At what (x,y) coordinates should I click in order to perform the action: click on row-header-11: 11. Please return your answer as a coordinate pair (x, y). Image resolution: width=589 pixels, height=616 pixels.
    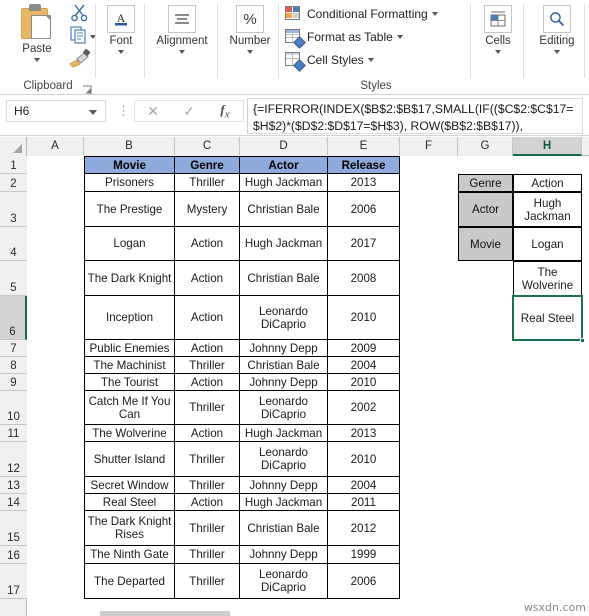
    Looking at the image, I should click on (13, 433).